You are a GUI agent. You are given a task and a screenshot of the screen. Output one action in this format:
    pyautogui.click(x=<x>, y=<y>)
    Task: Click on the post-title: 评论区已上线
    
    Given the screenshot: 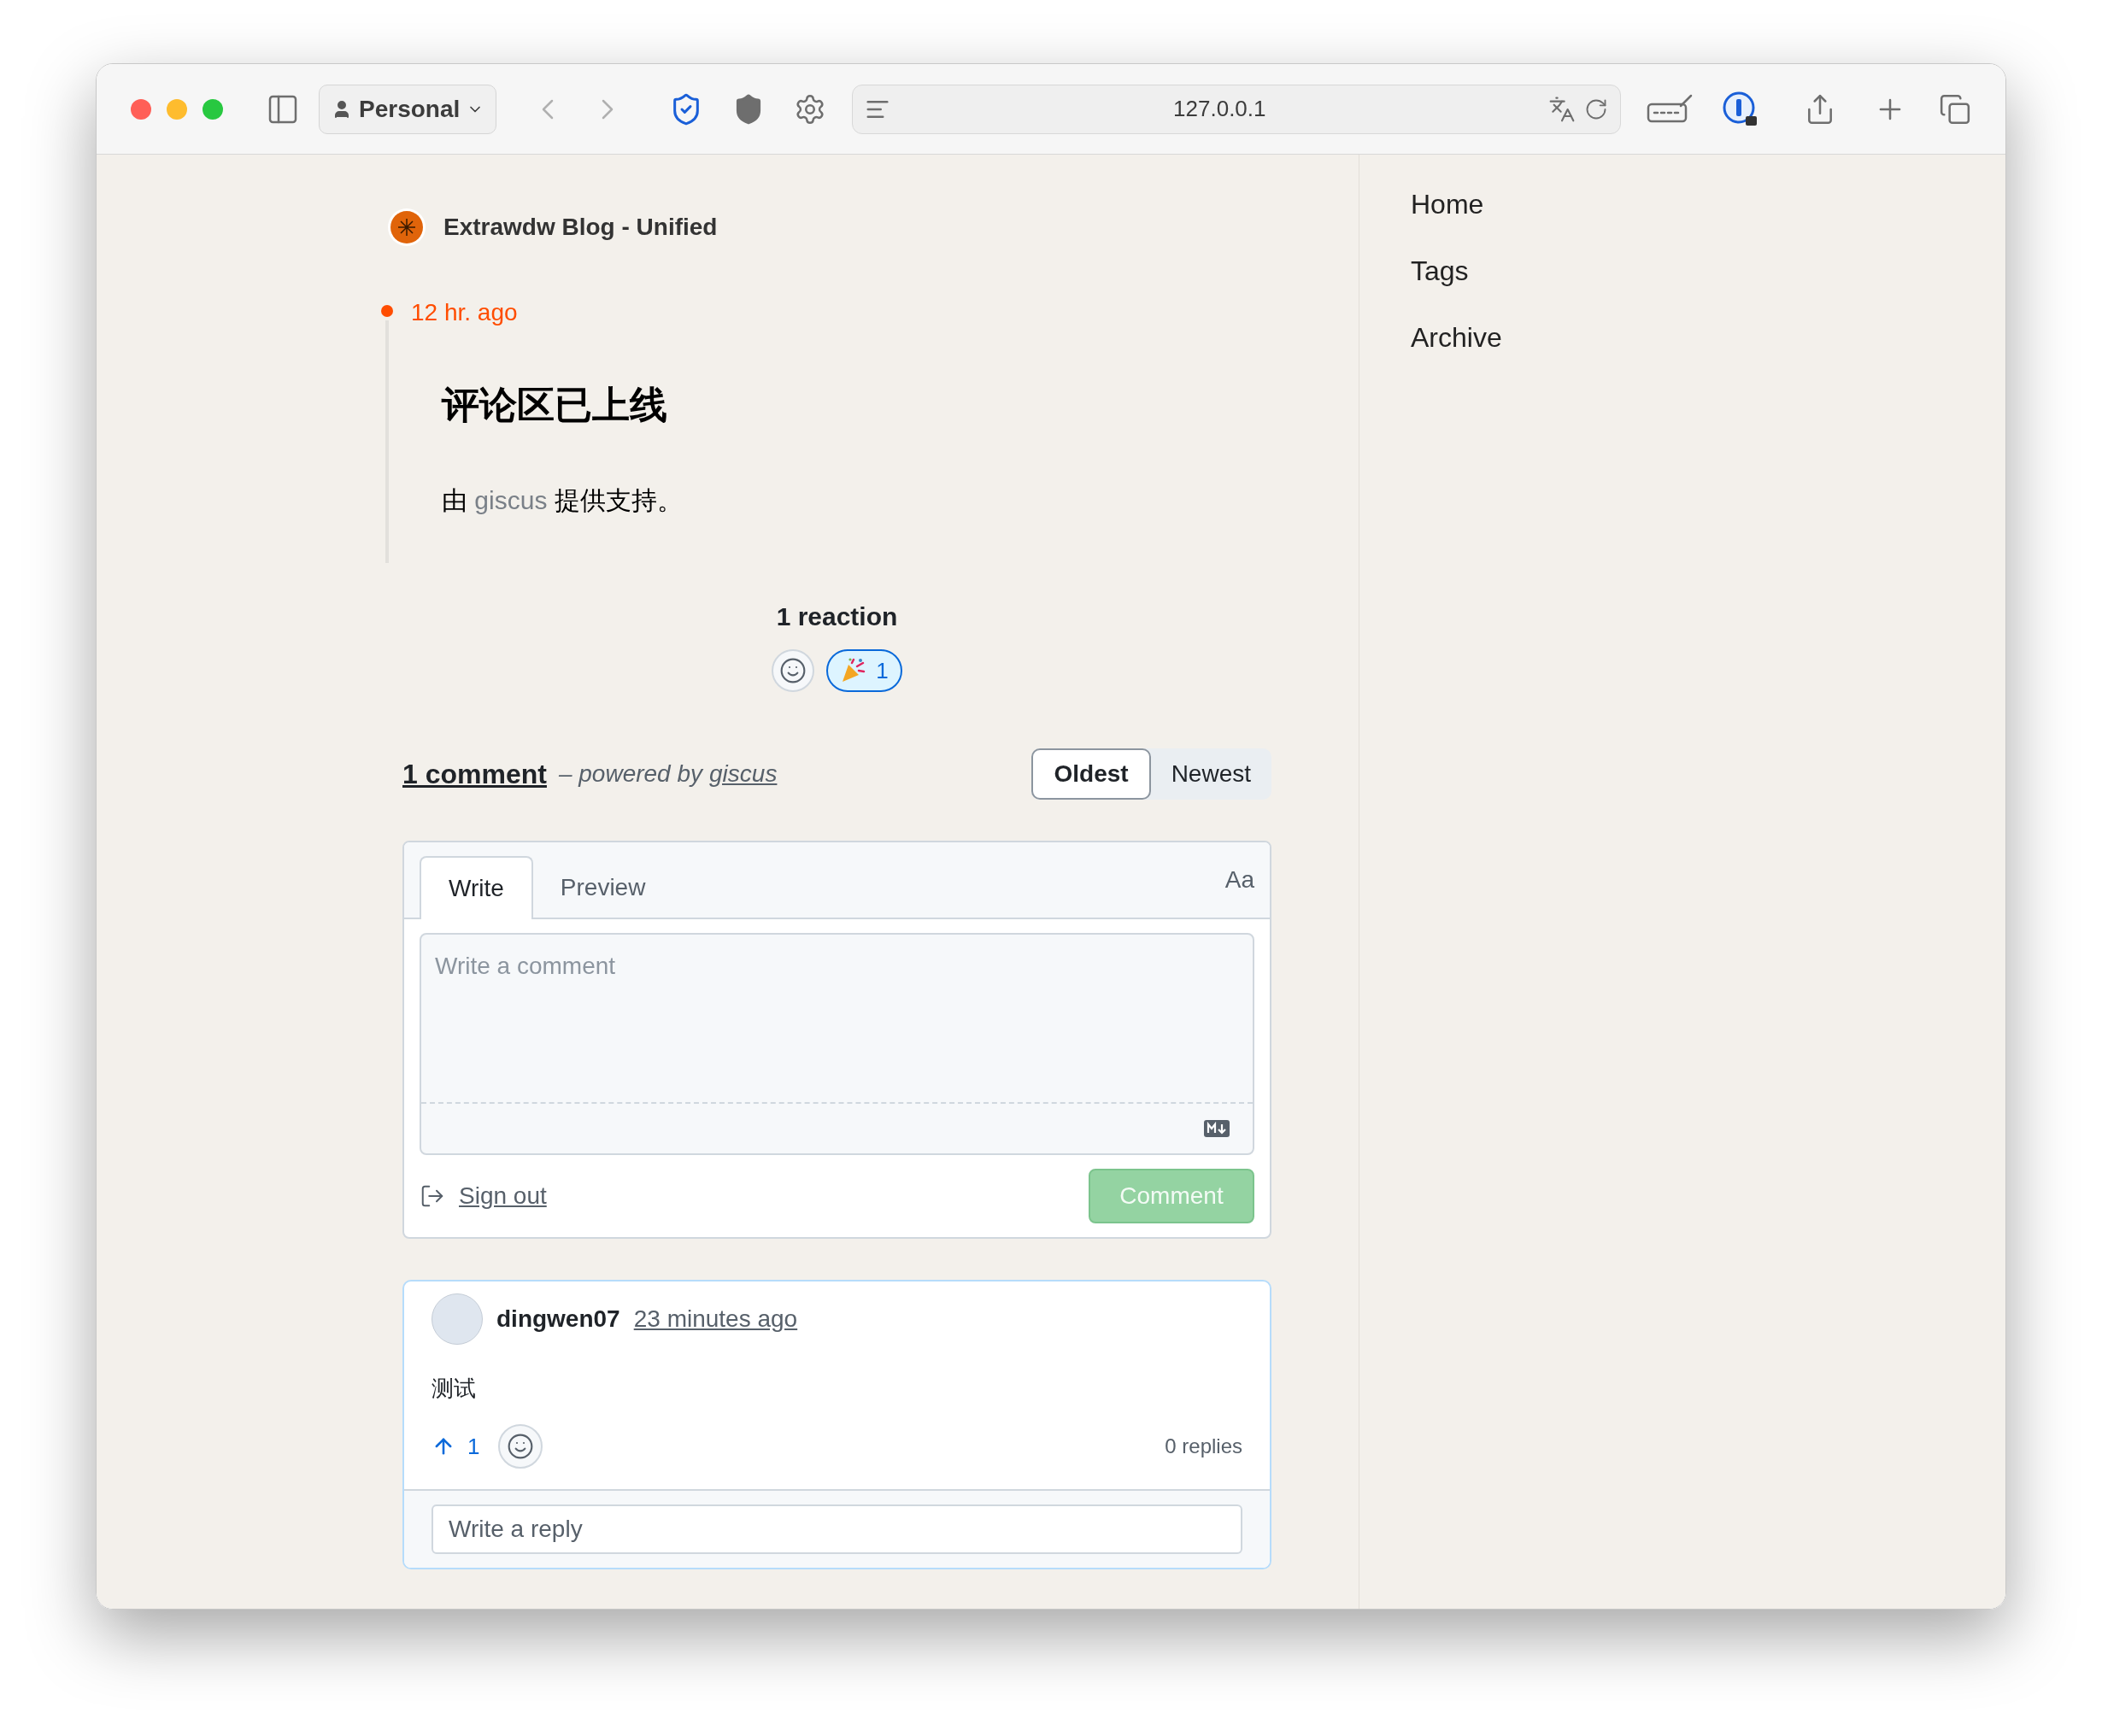 What is the action you would take?
    pyautogui.click(x=555, y=405)
    